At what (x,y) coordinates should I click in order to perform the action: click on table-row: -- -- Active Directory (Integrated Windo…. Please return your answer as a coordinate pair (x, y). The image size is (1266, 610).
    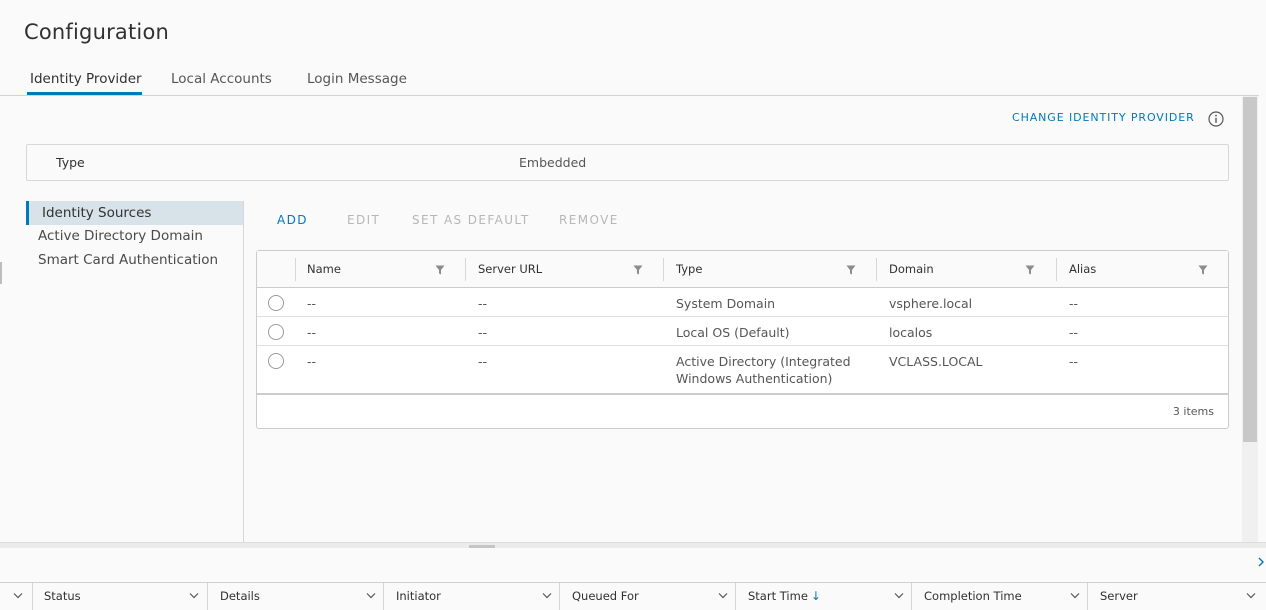
    Looking at the image, I should click on (742, 369).